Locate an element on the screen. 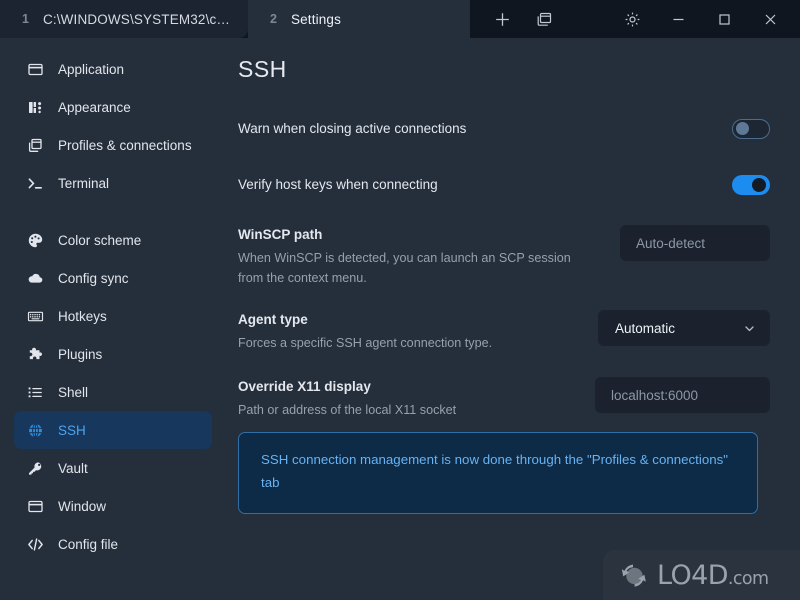 The height and width of the screenshot is (600, 800). cloud-icon is located at coordinates (35, 278).